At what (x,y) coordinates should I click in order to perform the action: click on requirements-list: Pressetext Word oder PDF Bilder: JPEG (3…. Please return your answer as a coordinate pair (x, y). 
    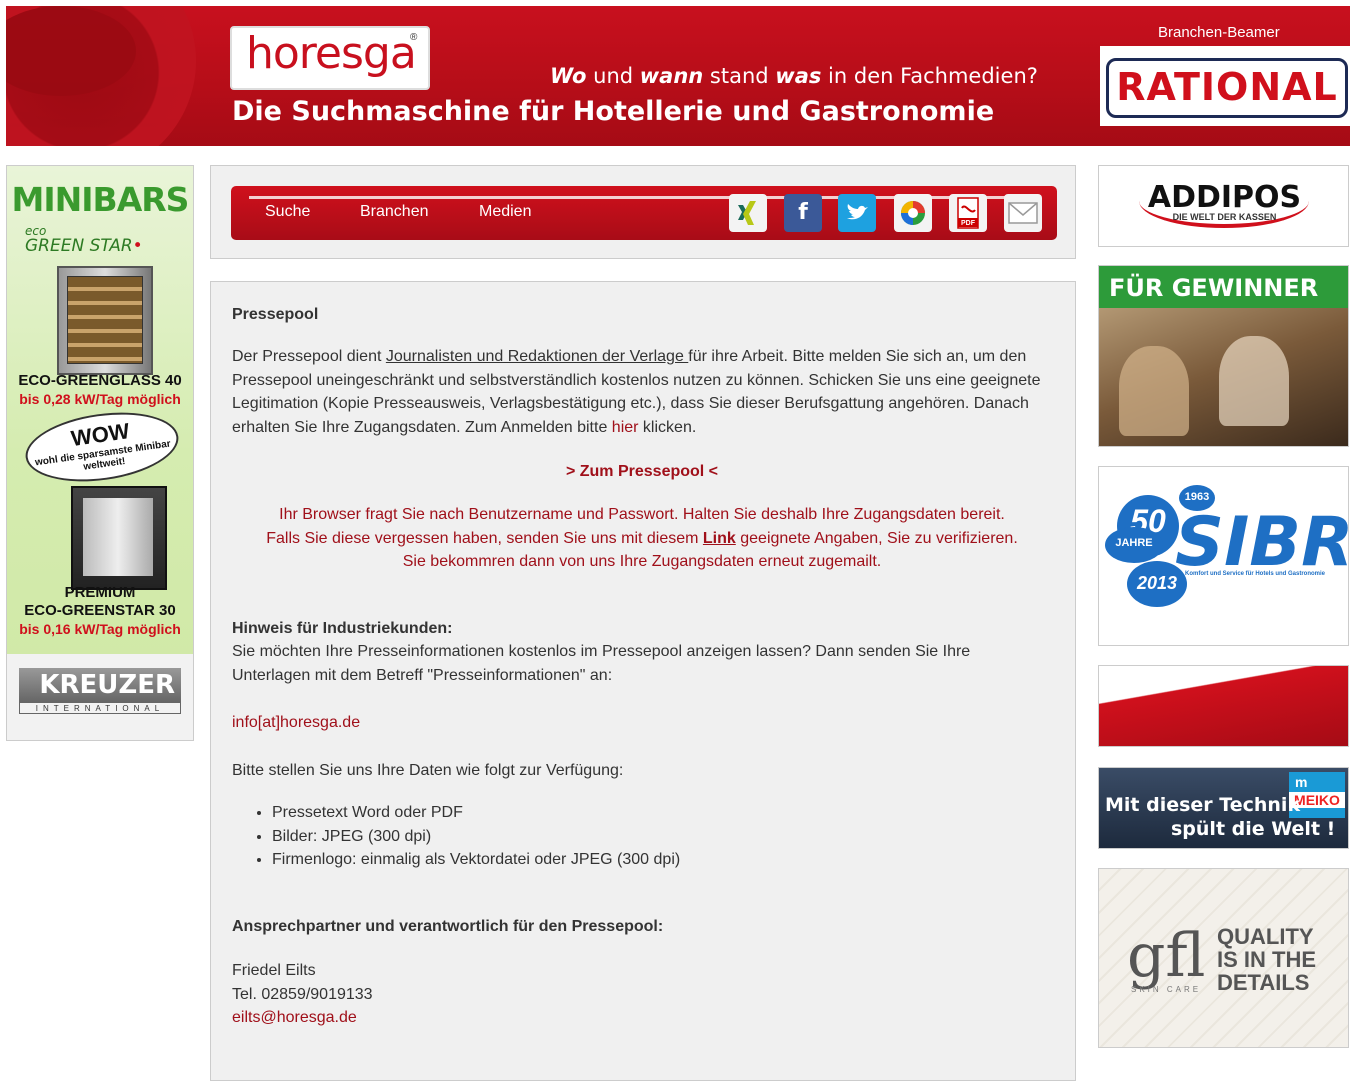
    Looking at the image, I should click on (647, 836).